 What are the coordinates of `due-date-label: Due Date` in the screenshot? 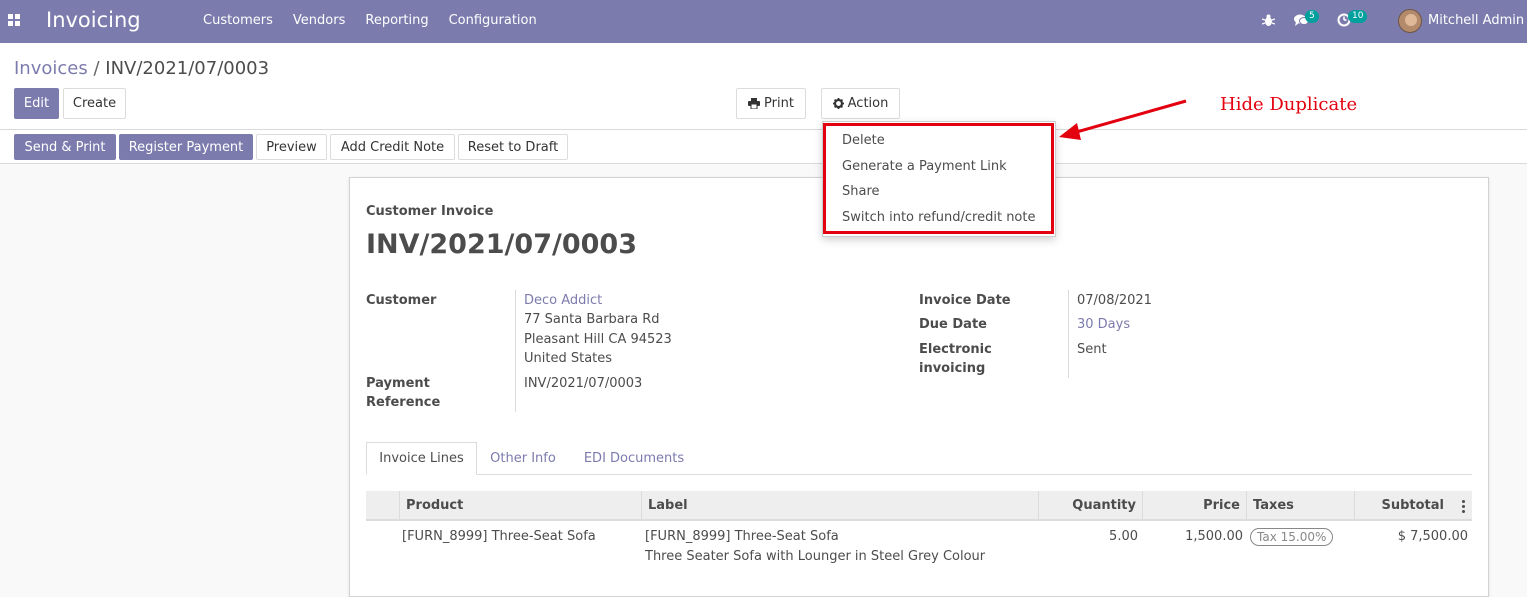 It's located at (953, 324).